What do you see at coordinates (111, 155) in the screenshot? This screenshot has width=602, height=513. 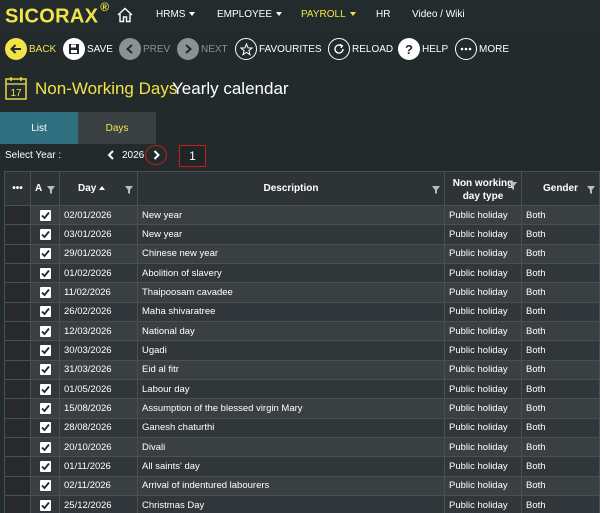 I see `chevron-left-icon` at bounding box center [111, 155].